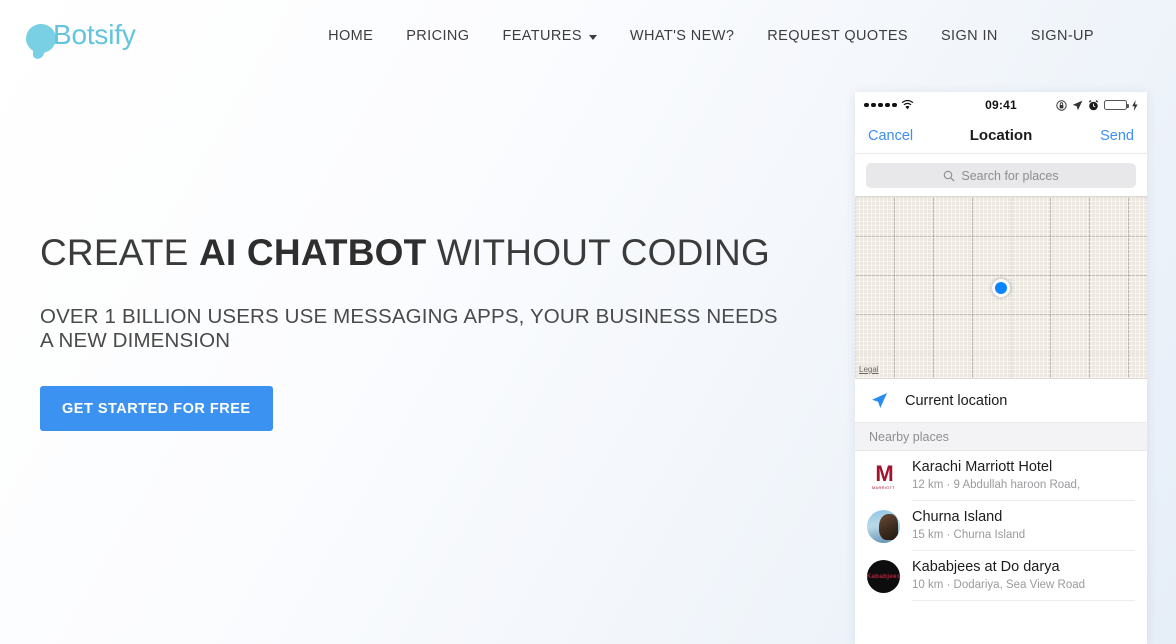  I want to click on nav-item-pricing: PRICING, so click(437, 36).